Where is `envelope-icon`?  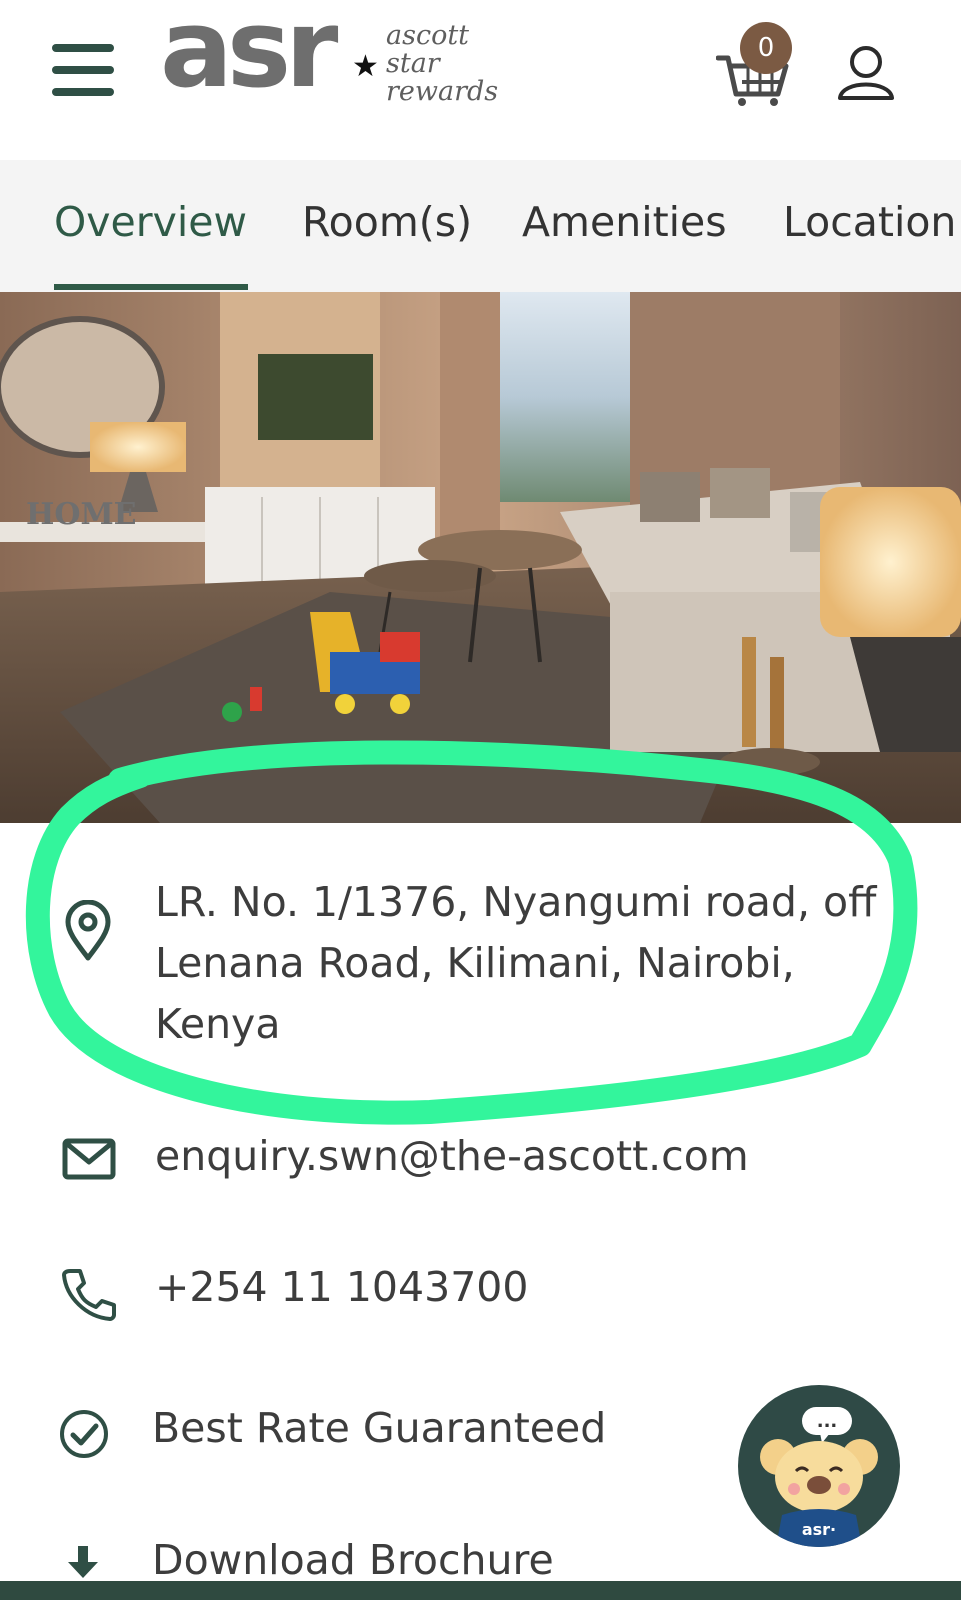 envelope-icon is located at coordinates (89, 1159).